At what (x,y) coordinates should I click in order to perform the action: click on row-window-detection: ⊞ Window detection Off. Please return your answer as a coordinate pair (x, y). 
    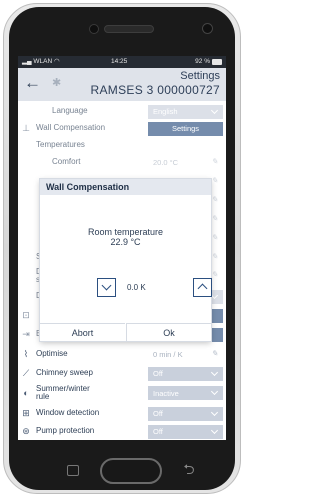
    Looking at the image, I should click on (122, 413).